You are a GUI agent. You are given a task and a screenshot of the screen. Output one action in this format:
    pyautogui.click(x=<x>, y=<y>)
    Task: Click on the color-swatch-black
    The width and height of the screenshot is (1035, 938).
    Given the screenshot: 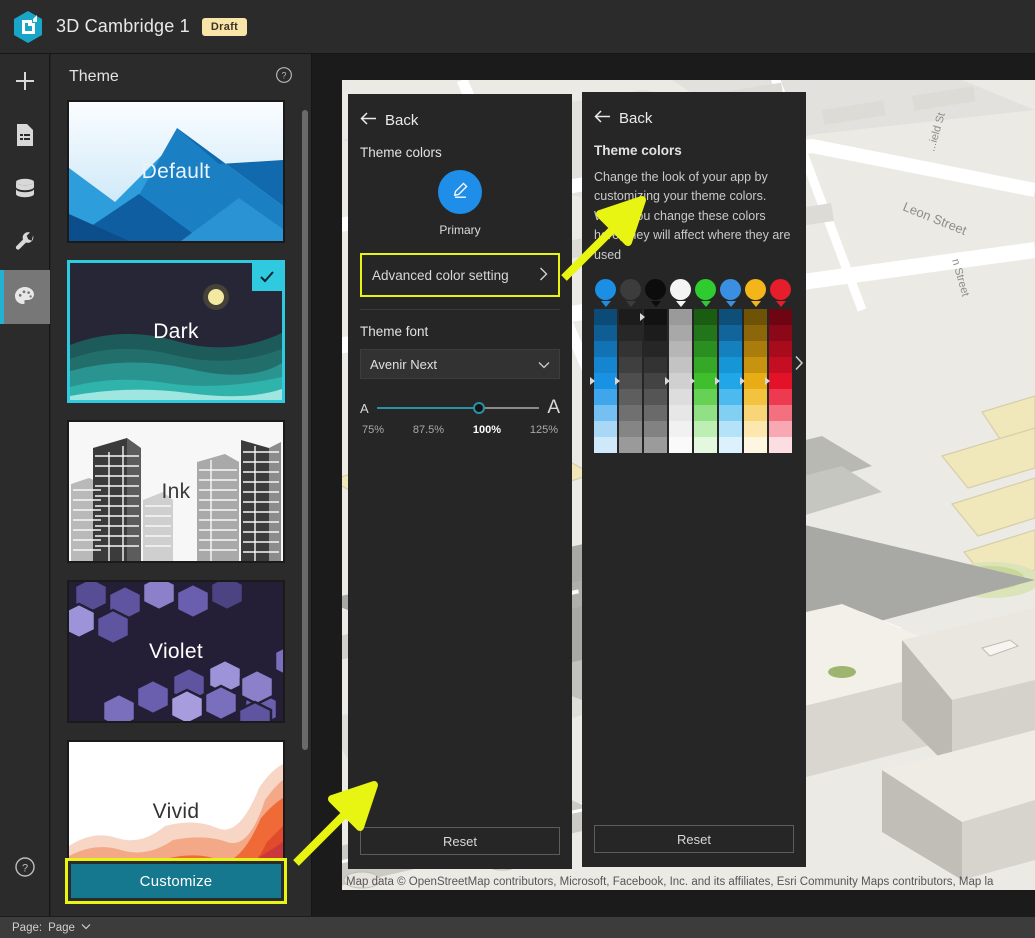 What is the action you would take?
    pyautogui.click(x=655, y=292)
    